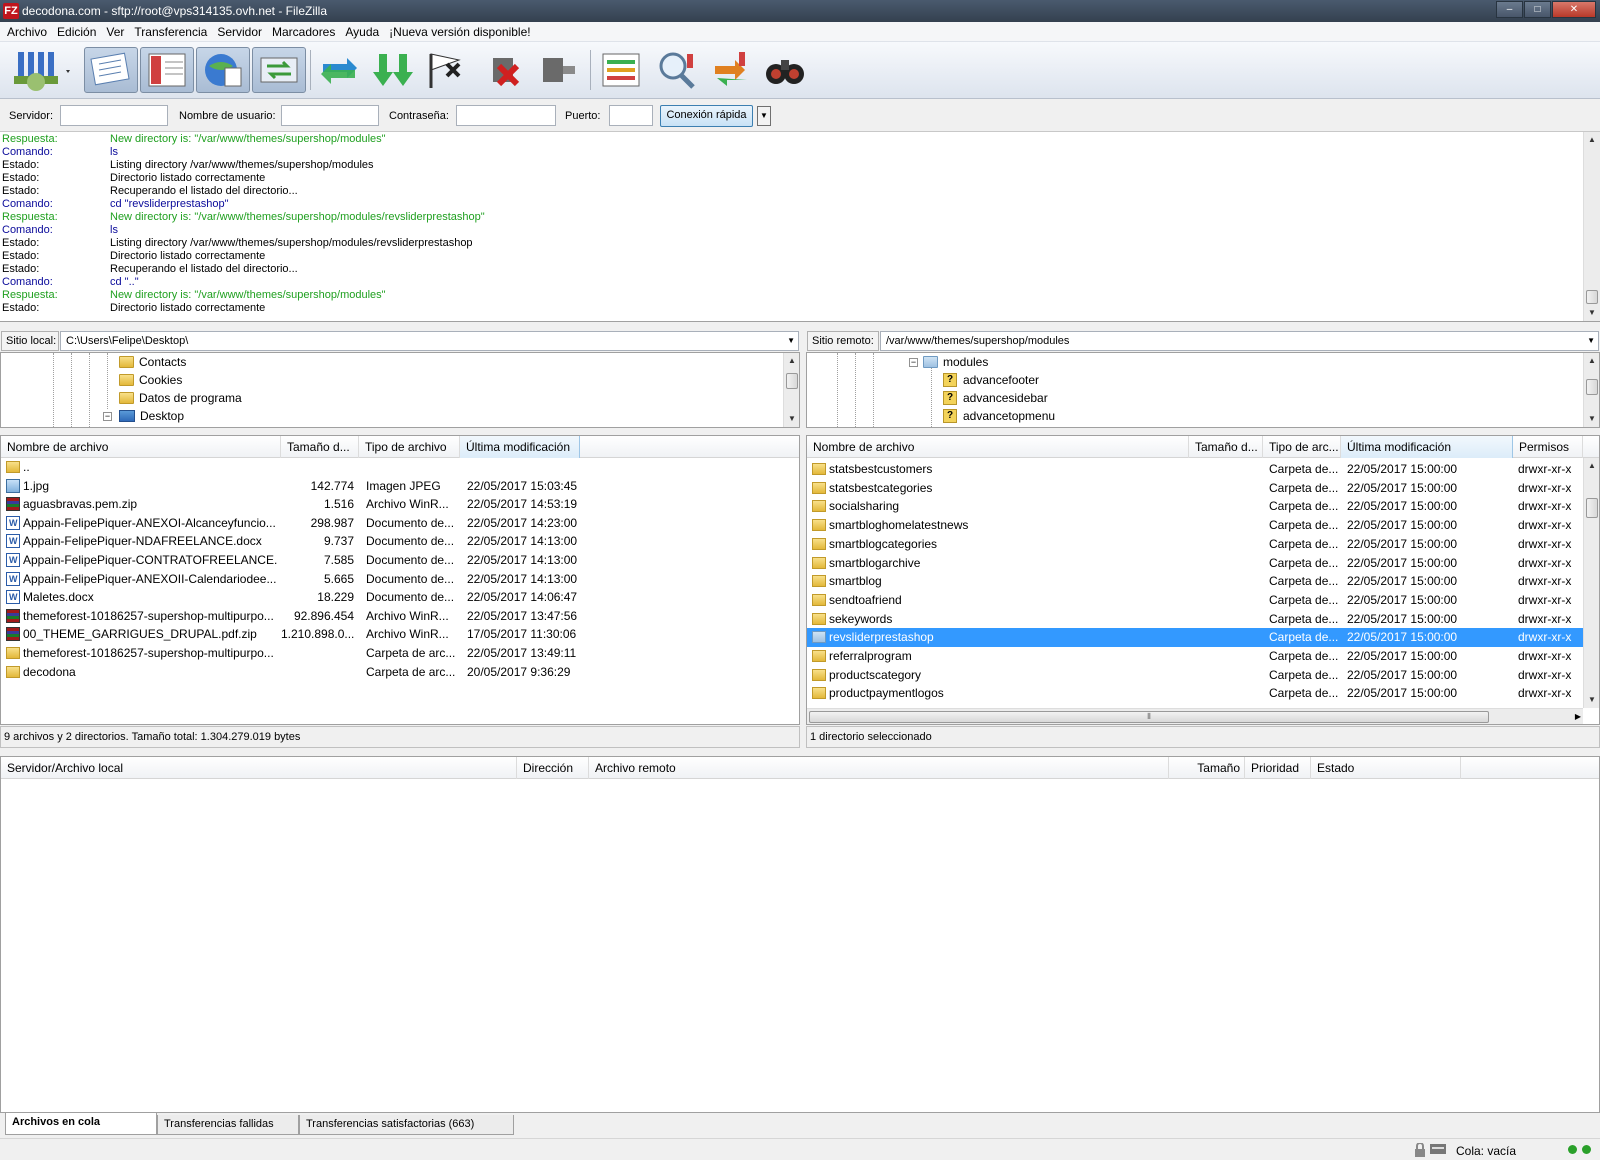 This screenshot has height=1160, width=1600. What do you see at coordinates (791, 390) in the screenshot?
I see `local-tree-scrollbar: ▲ ▼` at bounding box center [791, 390].